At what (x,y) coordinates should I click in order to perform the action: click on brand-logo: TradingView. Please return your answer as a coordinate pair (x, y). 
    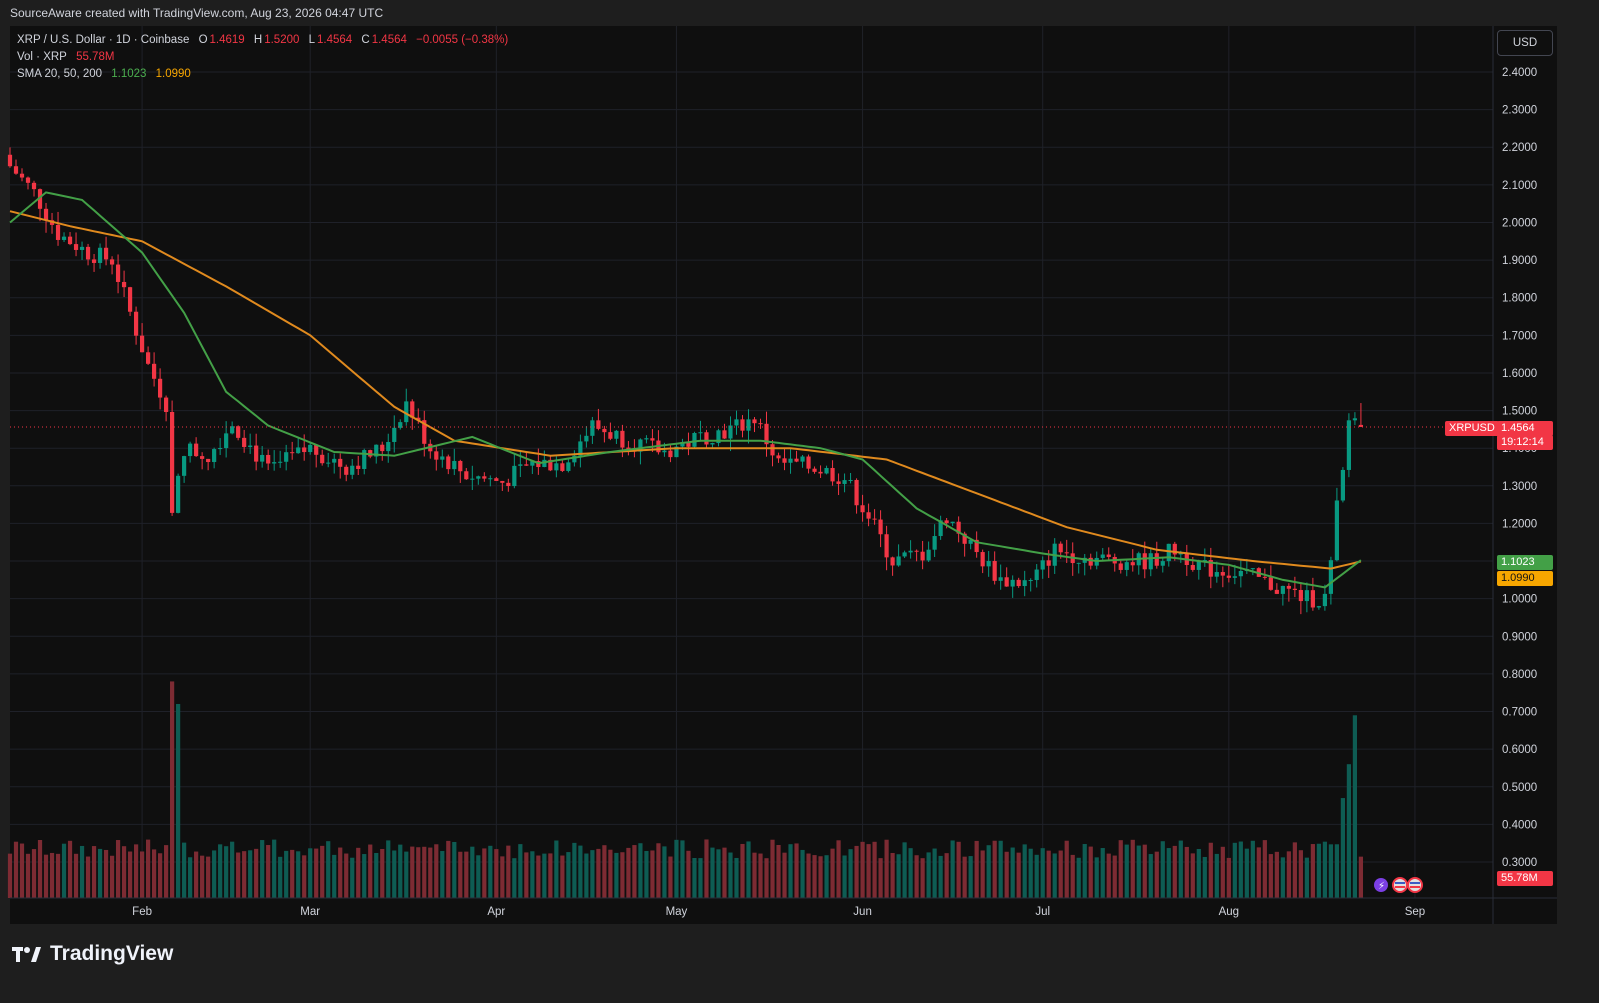
    Looking at the image, I should click on (92, 954).